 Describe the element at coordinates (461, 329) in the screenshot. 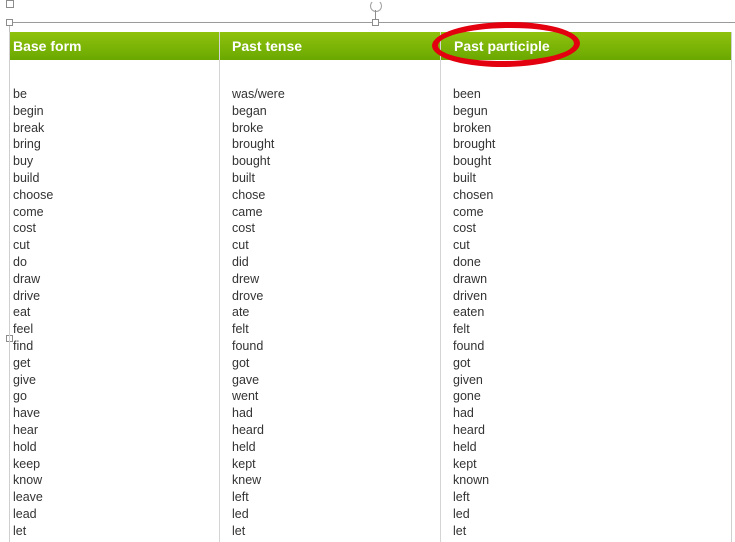

I see `past-participle-cell: felt` at that location.